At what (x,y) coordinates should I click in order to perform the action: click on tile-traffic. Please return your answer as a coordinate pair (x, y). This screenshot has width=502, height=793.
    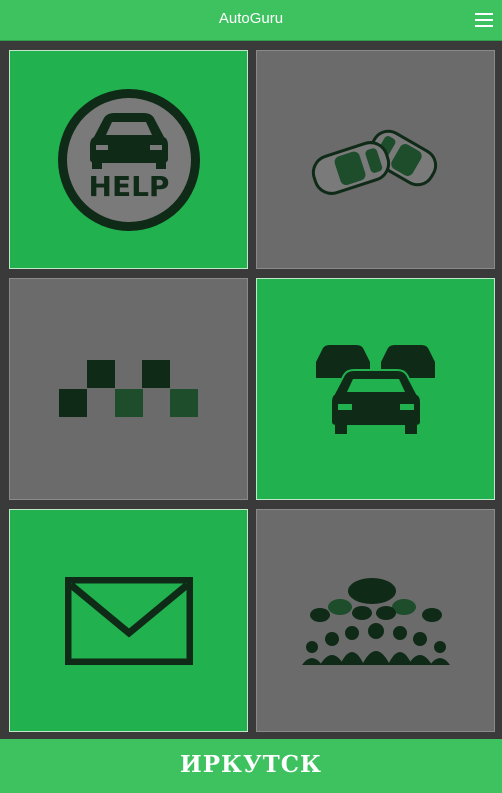
    Looking at the image, I should click on (375, 389).